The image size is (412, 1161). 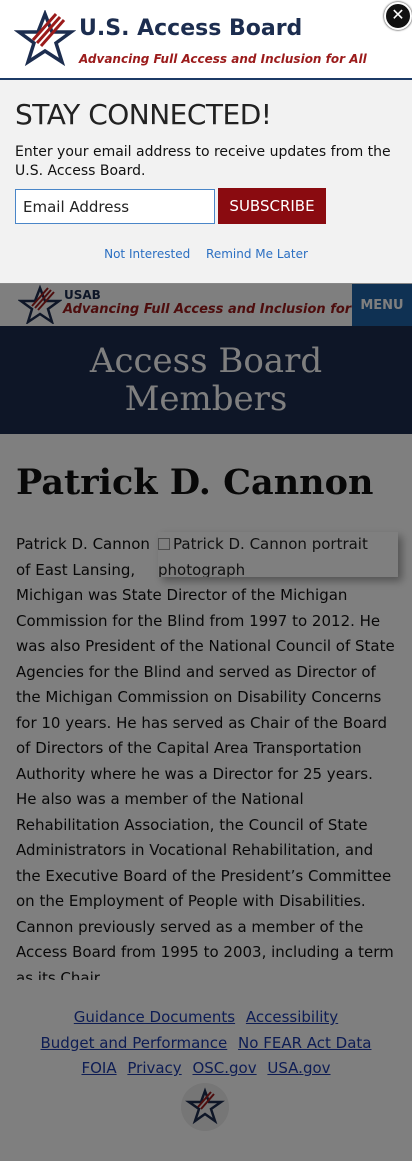 What do you see at coordinates (45, 38) in the screenshot?
I see `access-board-logo` at bounding box center [45, 38].